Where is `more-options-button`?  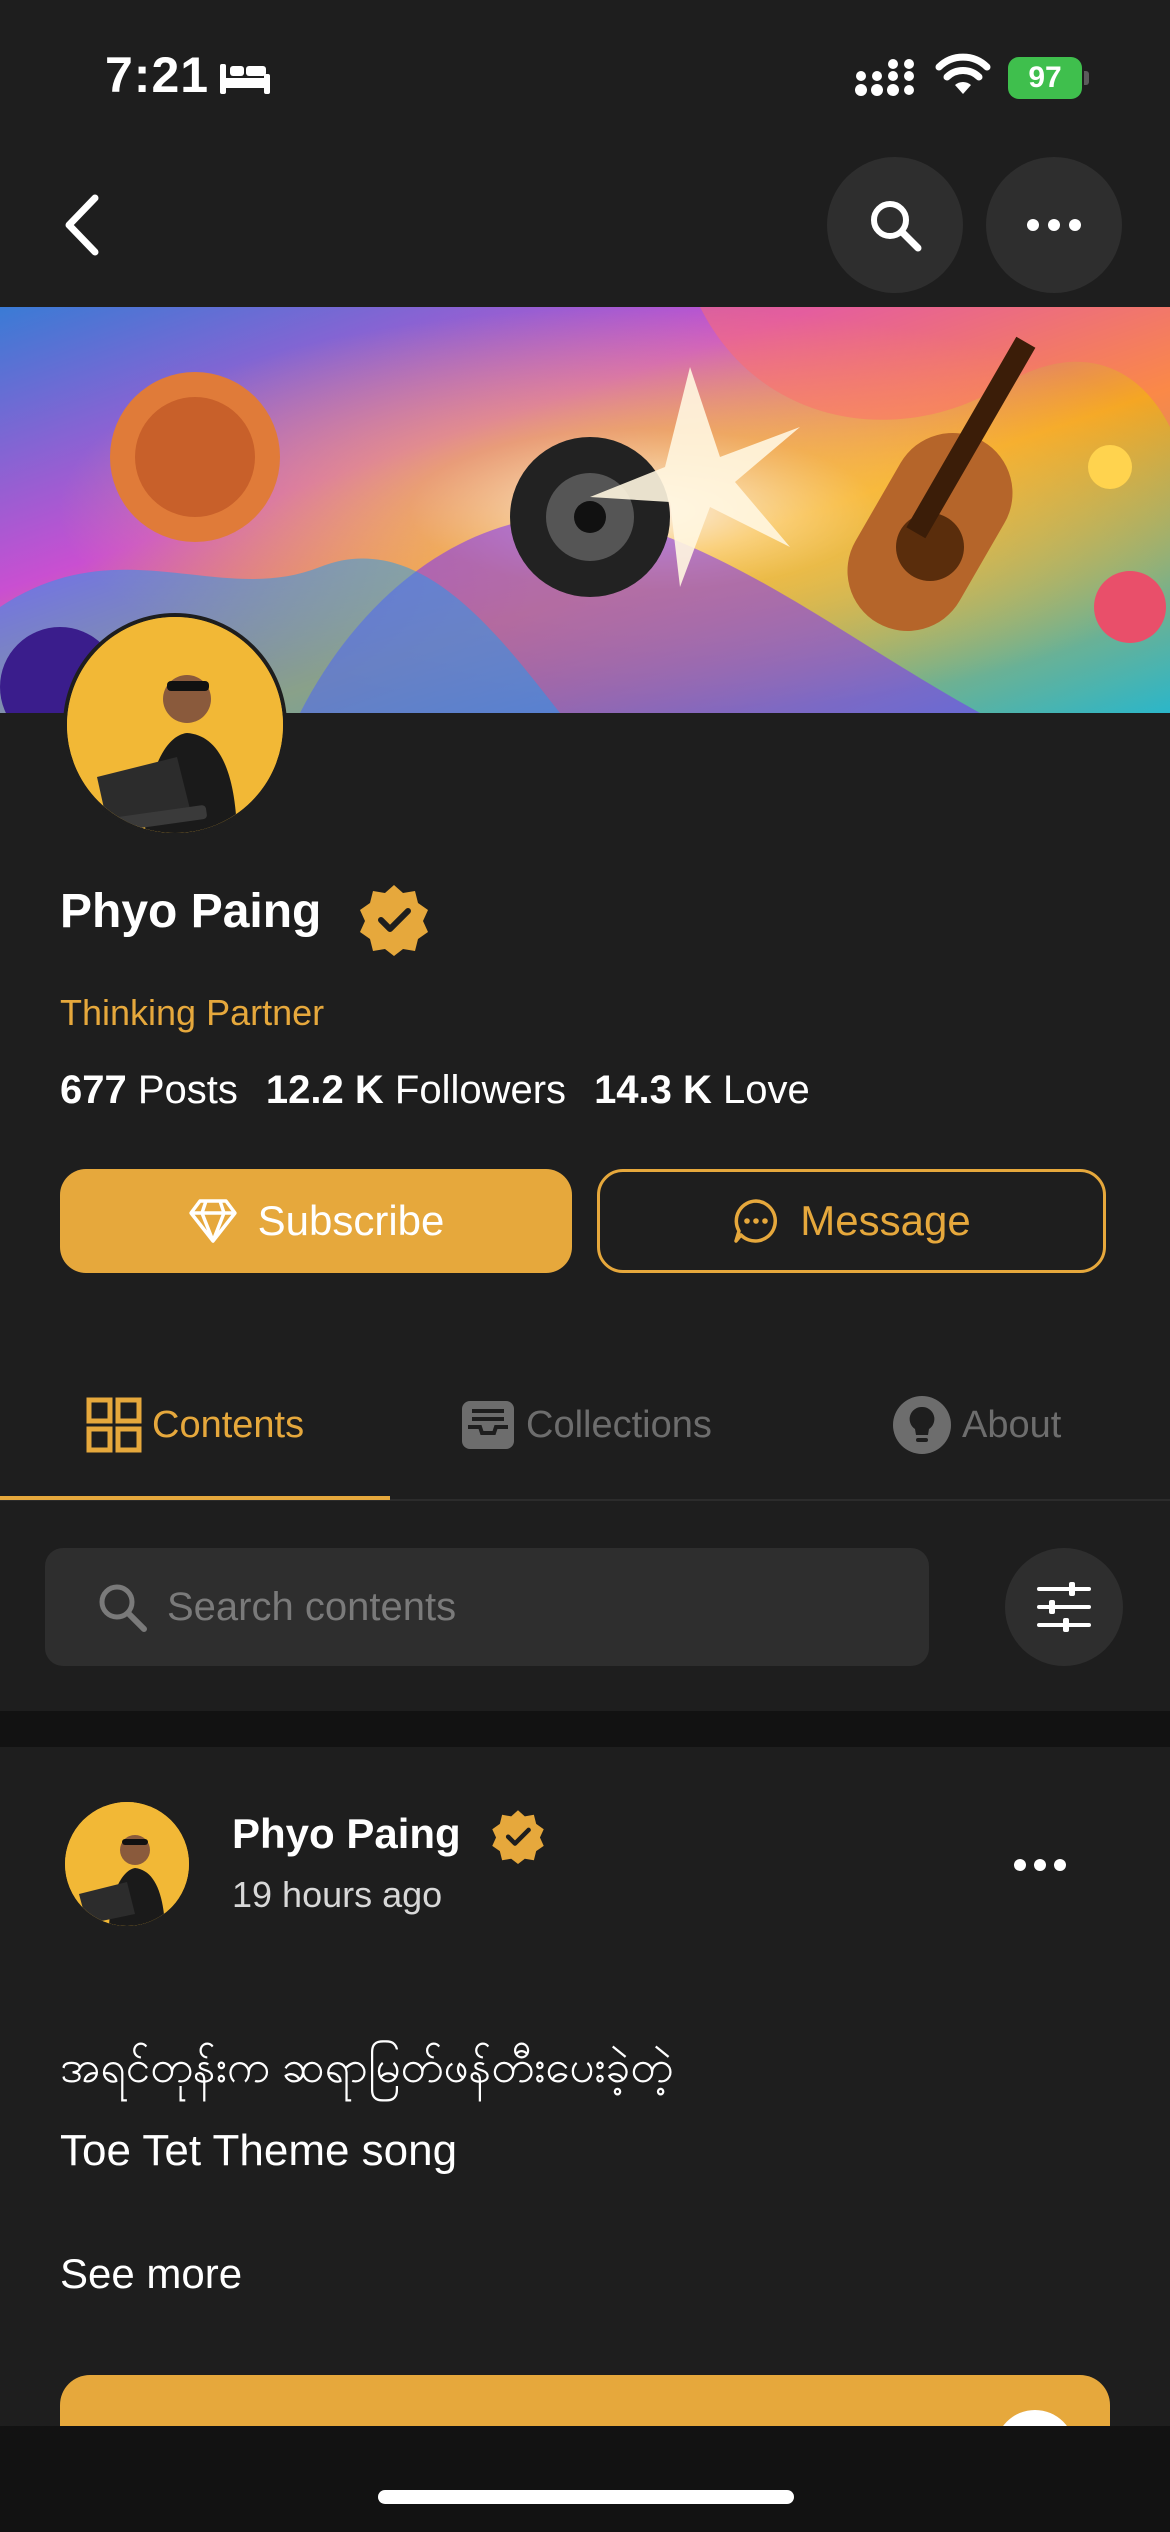
more-options-button is located at coordinates (1054, 225).